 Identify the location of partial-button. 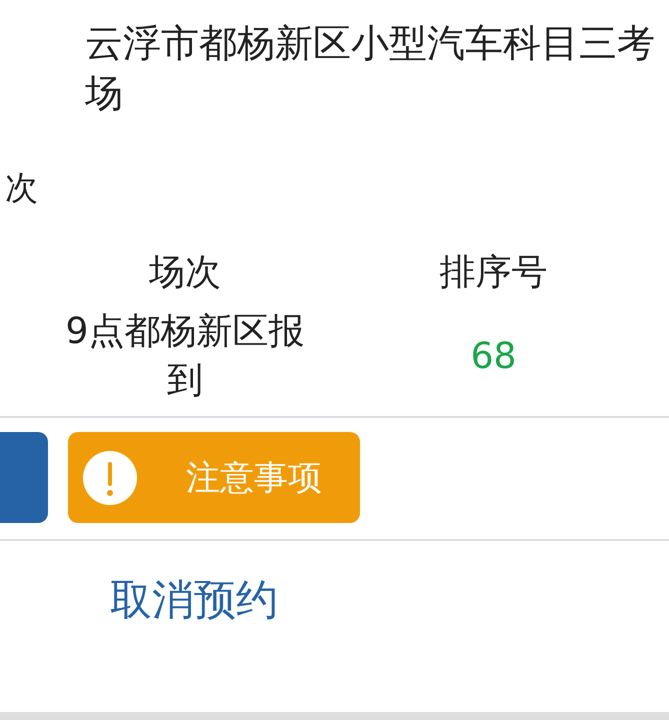
(24, 477).